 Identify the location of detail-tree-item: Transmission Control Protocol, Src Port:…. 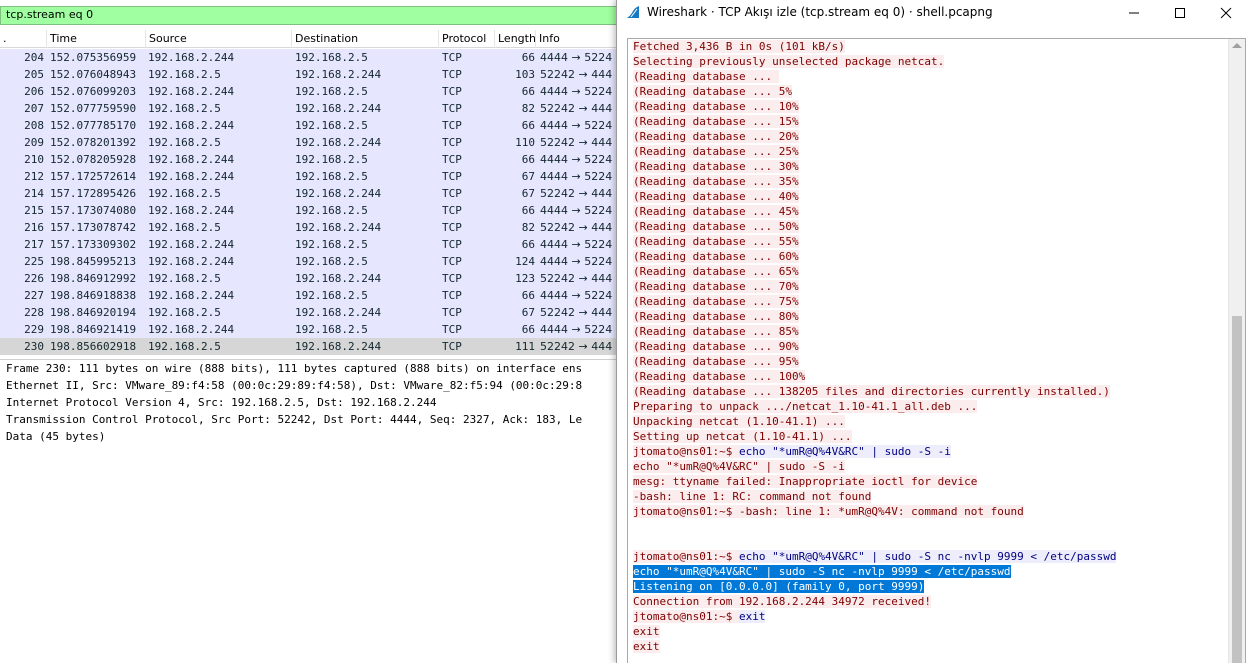
(294, 419).